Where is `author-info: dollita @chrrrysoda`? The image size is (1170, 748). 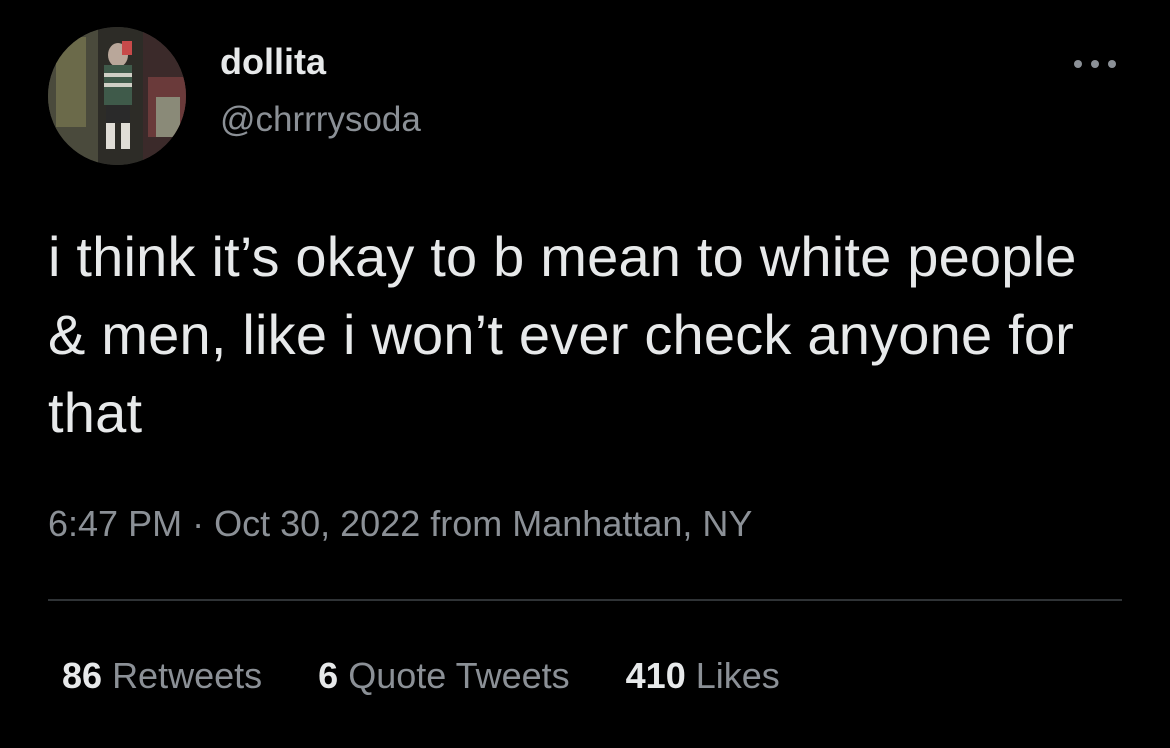 author-info: dollita @chrrrysoda is located at coordinates (320, 91).